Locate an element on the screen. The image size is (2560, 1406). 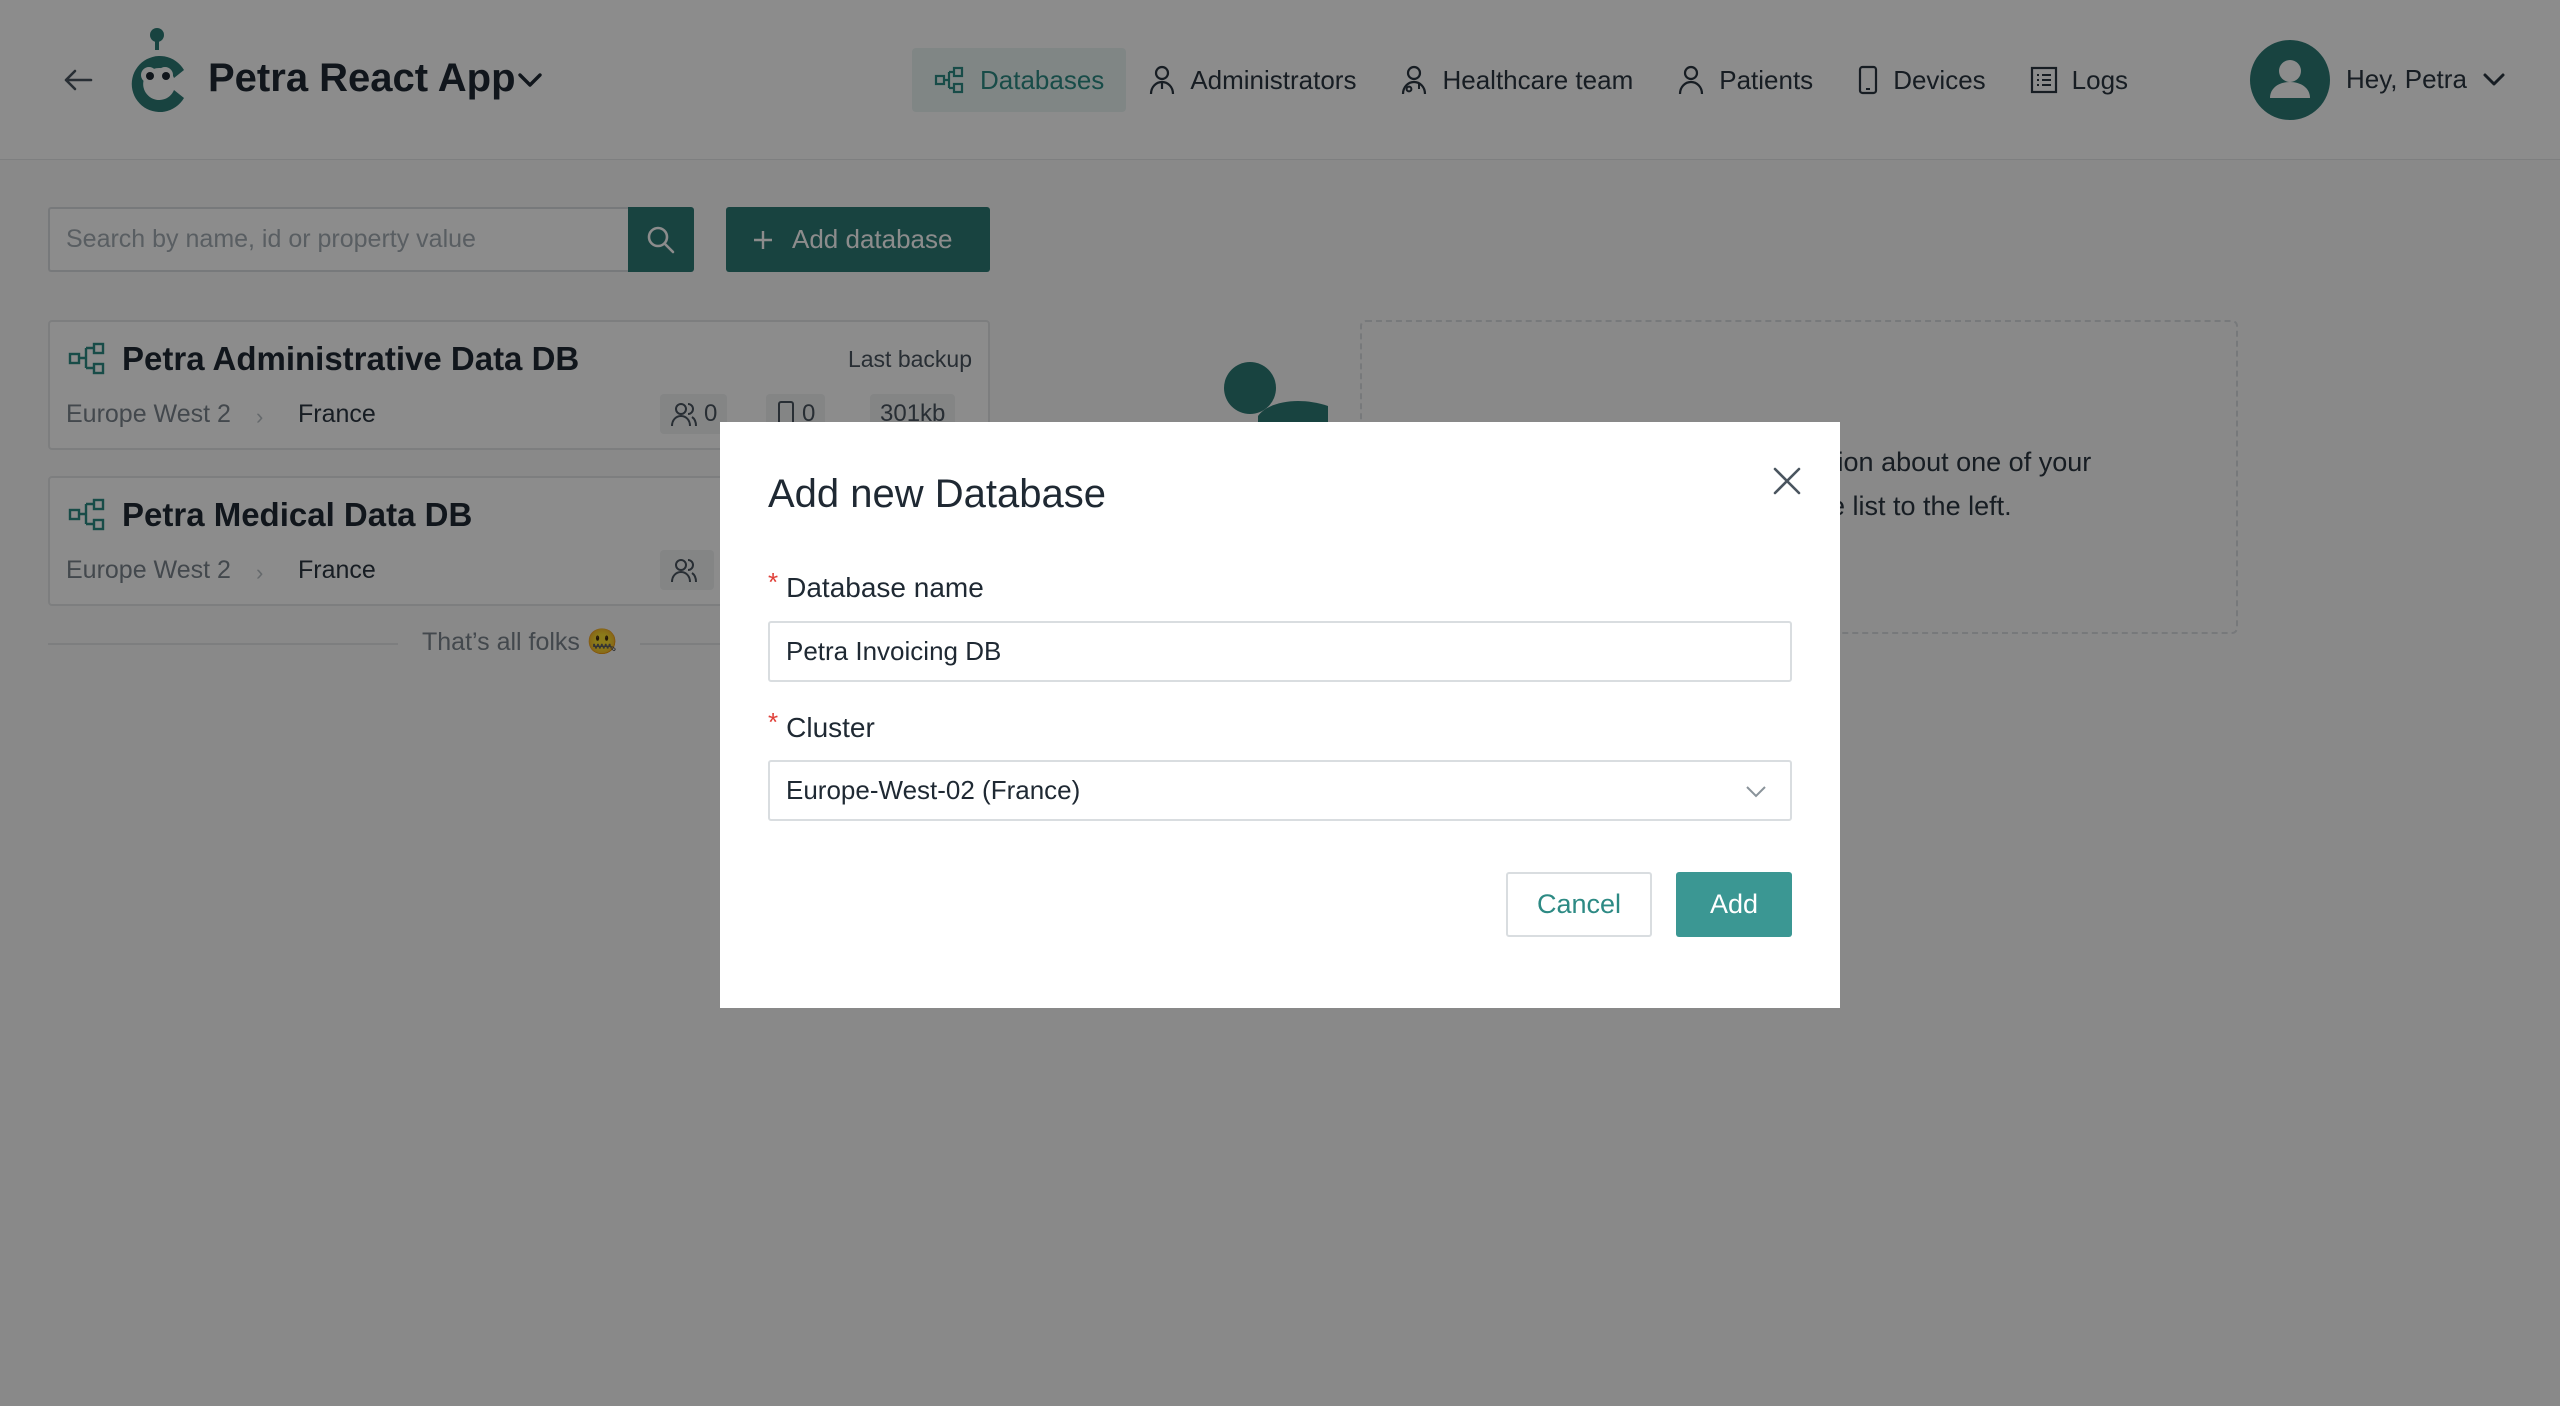
close-icon is located at coordinates (1787, 481).